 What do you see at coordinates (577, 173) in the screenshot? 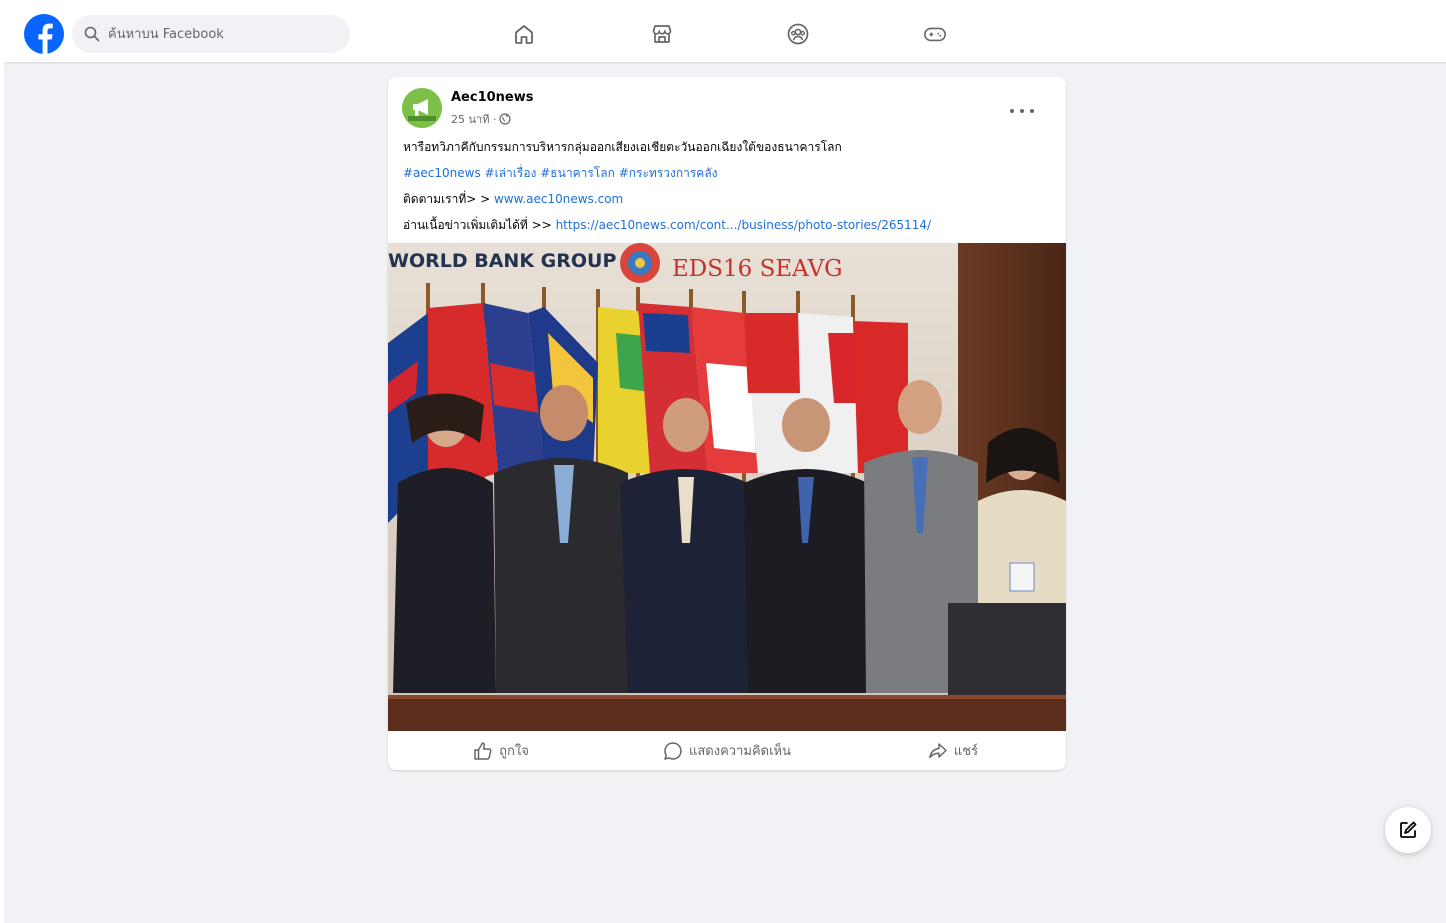
I see `hashtag-link: #ธนาคารโลก` at bounding box center [577, 173].